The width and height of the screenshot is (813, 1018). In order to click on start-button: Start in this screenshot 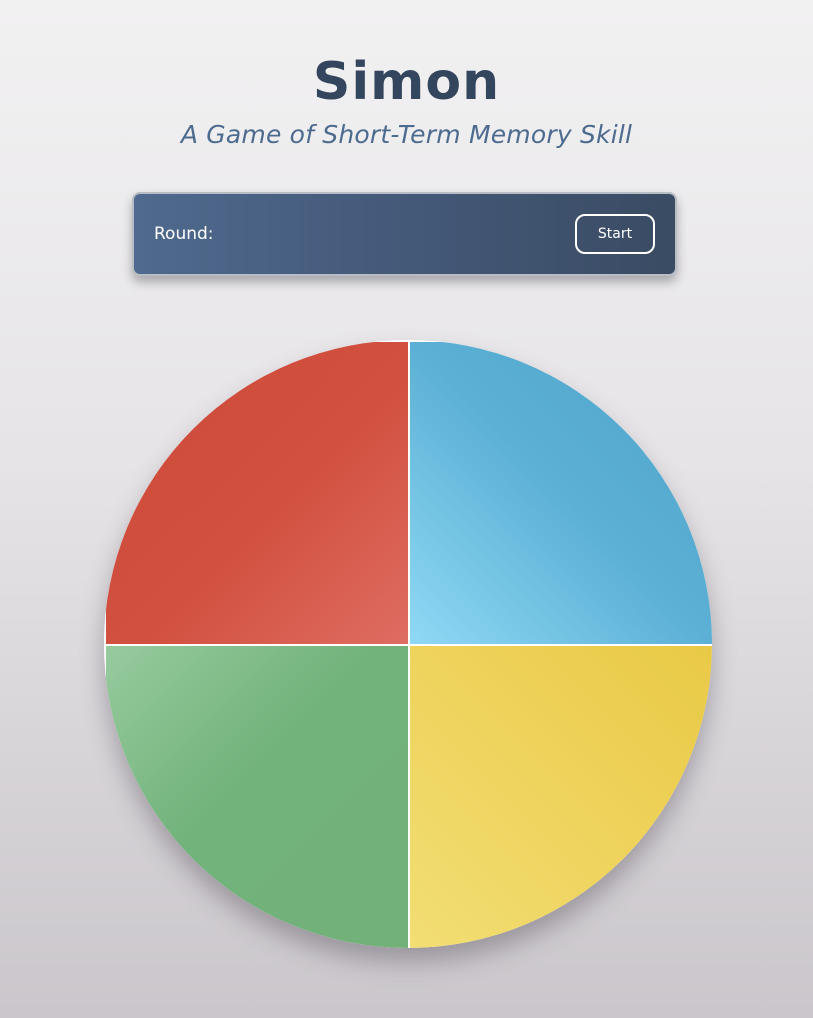, I will do `click(615, 234)`.